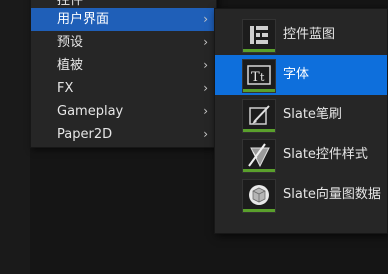 The height and width of the screenshot is (274, 388). What do you see at coordinates (70, 65) in the screenshot?
I see `menu-item-label: 植被` at bounding box center [70, 65].